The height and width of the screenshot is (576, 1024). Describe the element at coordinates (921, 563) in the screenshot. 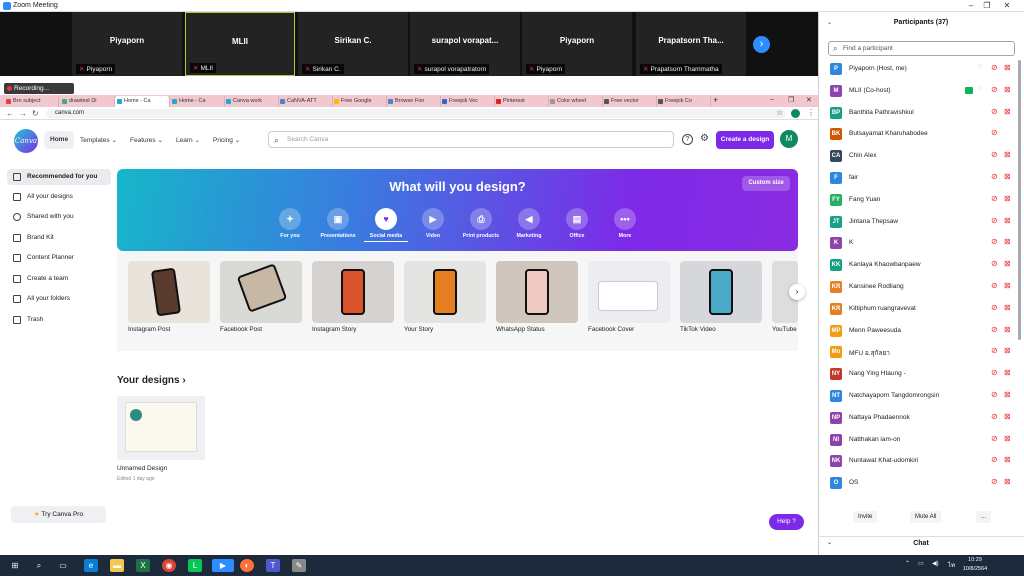

I see `network-icon: ▭` at that location.